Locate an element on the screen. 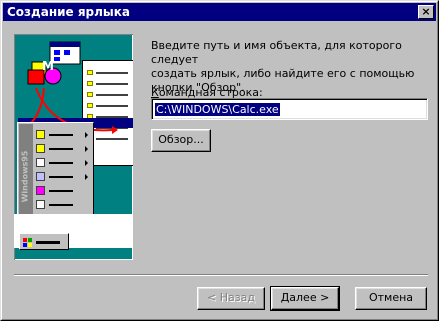 Image resolution: width=439 pixels, height=321 pixels. back-button: < Назад is located at coordinates (231, 298).